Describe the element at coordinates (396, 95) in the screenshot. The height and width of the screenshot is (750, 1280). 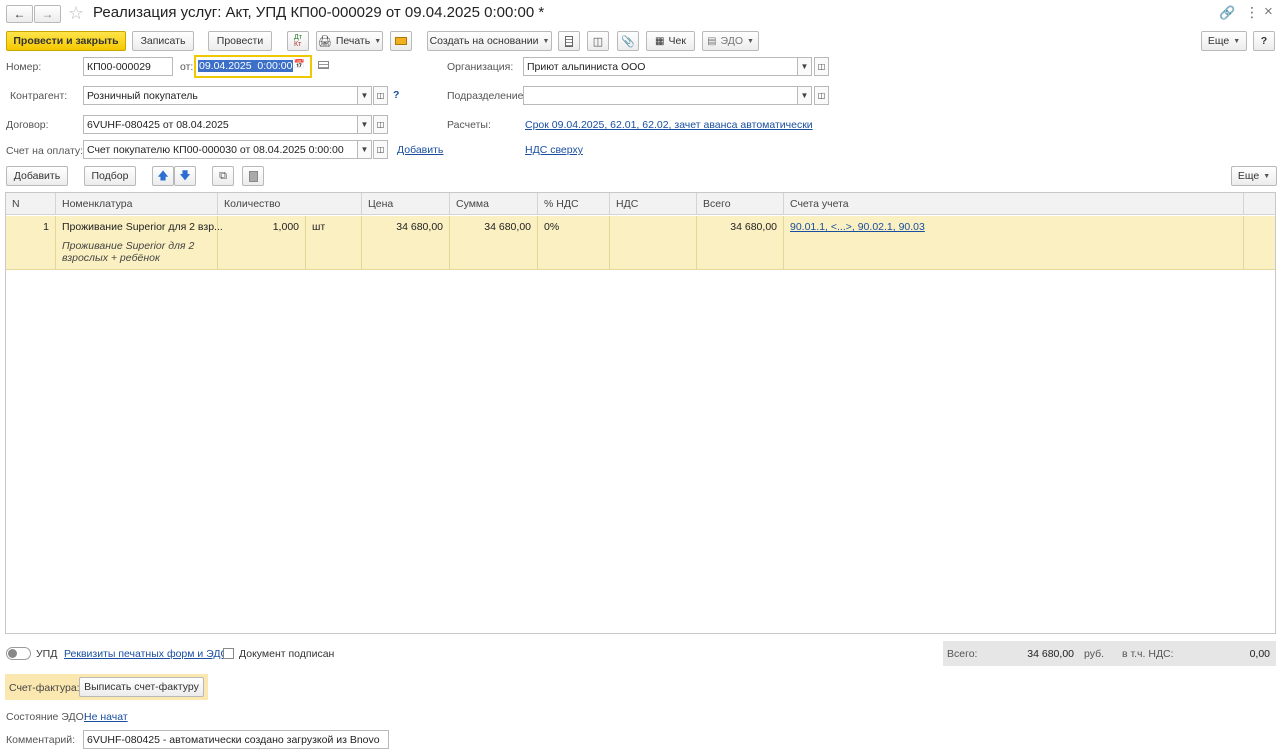
I see `counterparty-help-icon: ?` at that location.